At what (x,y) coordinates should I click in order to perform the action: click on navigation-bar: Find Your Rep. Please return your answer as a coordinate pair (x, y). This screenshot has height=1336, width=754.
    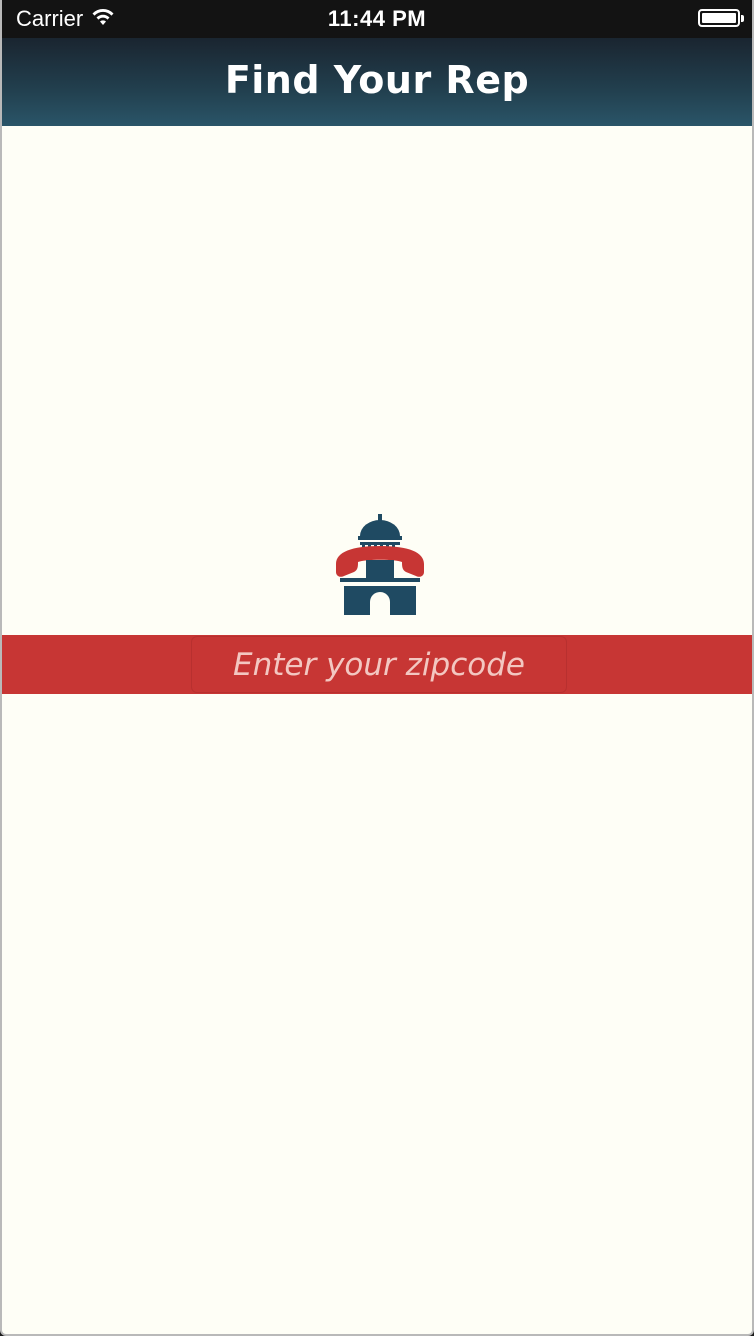
    Looking at the image, I should click on (377, 82).